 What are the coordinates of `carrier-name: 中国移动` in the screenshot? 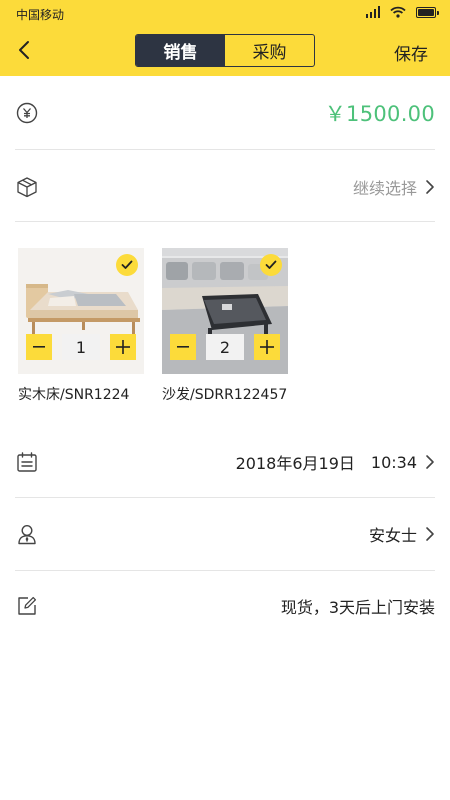 It's located at (40, 15).